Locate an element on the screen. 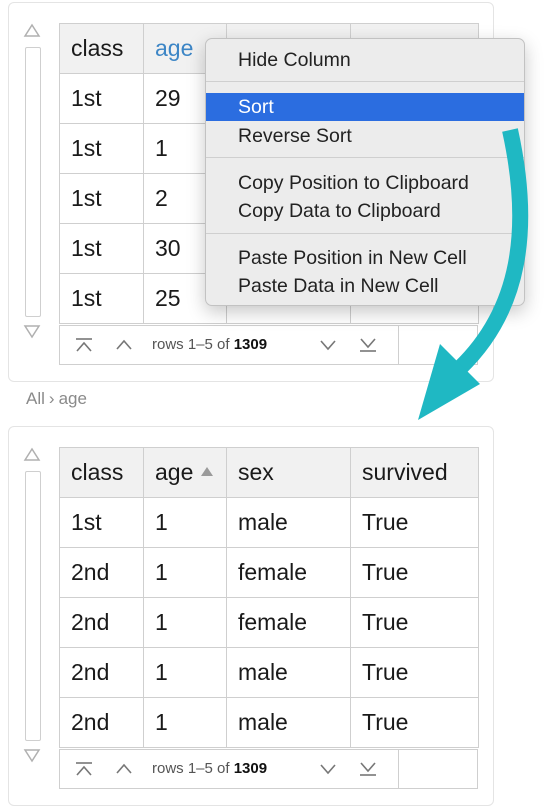 The height and width of the screenshot is (810, 560). column-header-age: age is located at coordinates (185, 472).